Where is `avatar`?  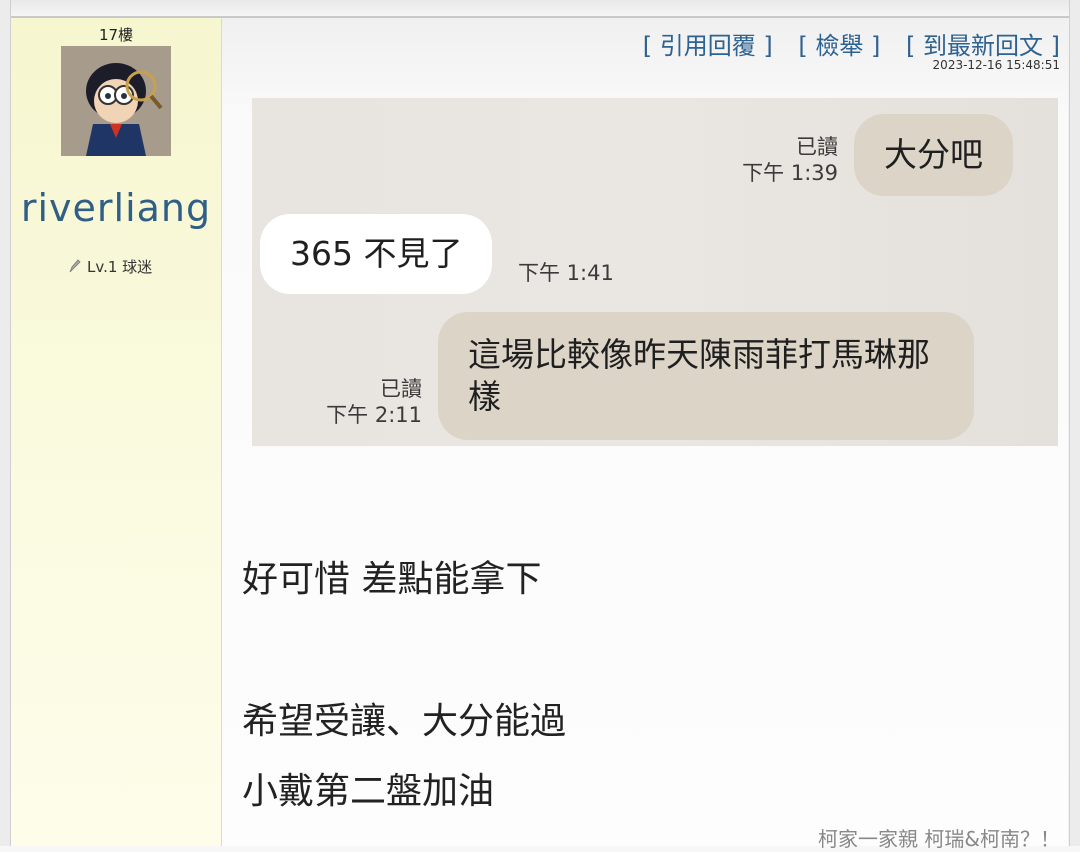
avatar is located at coordinates (116, 101).